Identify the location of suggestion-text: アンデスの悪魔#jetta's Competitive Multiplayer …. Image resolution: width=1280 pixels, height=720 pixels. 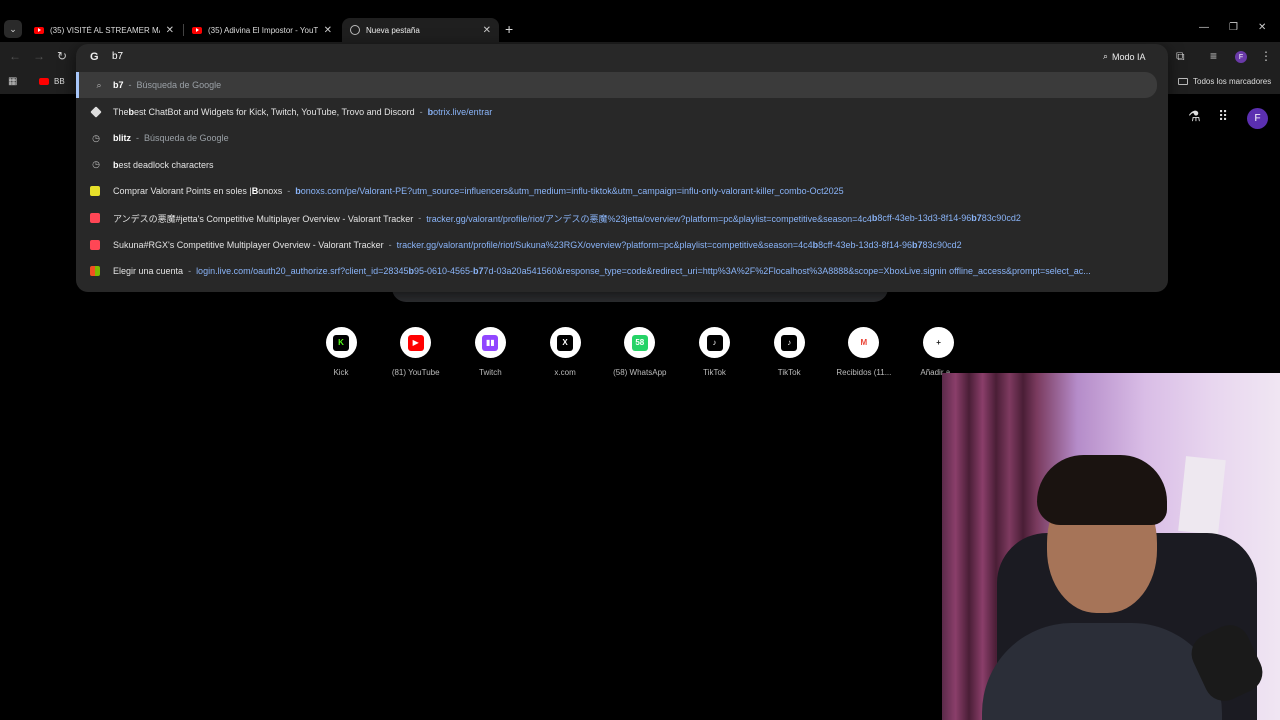
(263, 218).